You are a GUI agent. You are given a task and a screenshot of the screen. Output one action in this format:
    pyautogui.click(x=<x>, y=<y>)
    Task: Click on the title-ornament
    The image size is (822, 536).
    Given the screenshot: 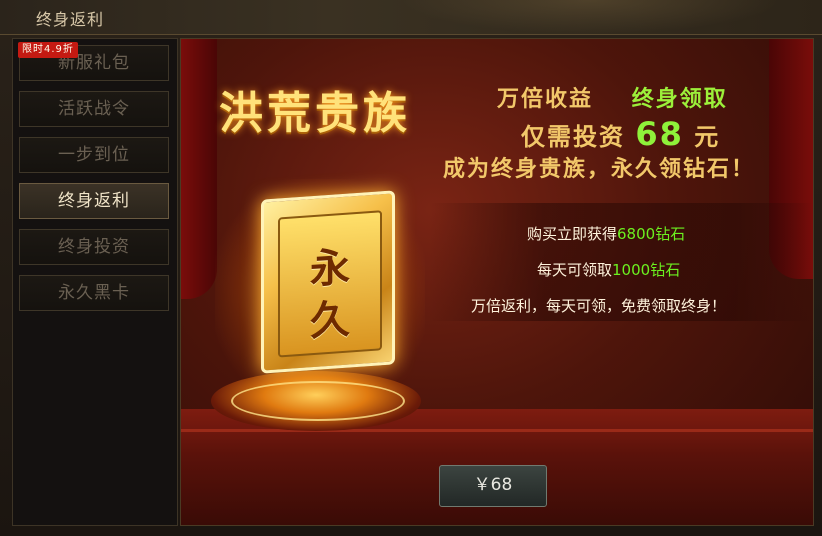 What is the action you would take?
    pyautogui.click(x=590, y=17)
    